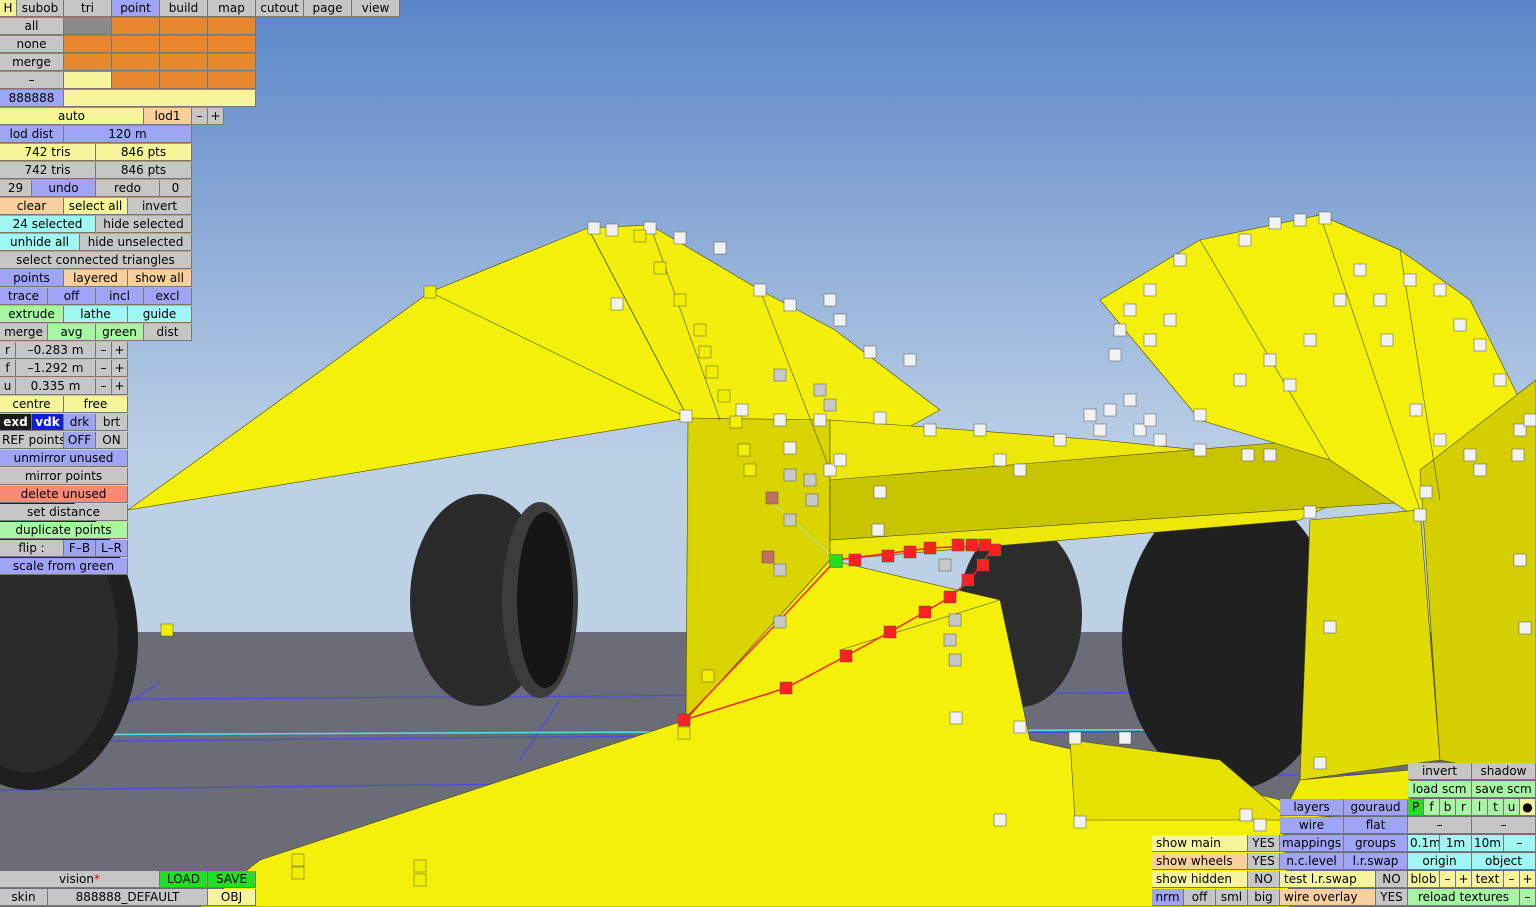 The height and width of the screenshot is (907, 1536). Describe the element at coordinates (1376, 861) in the screenshot. I see `lr-swap-button: l.r.swap` at that location.